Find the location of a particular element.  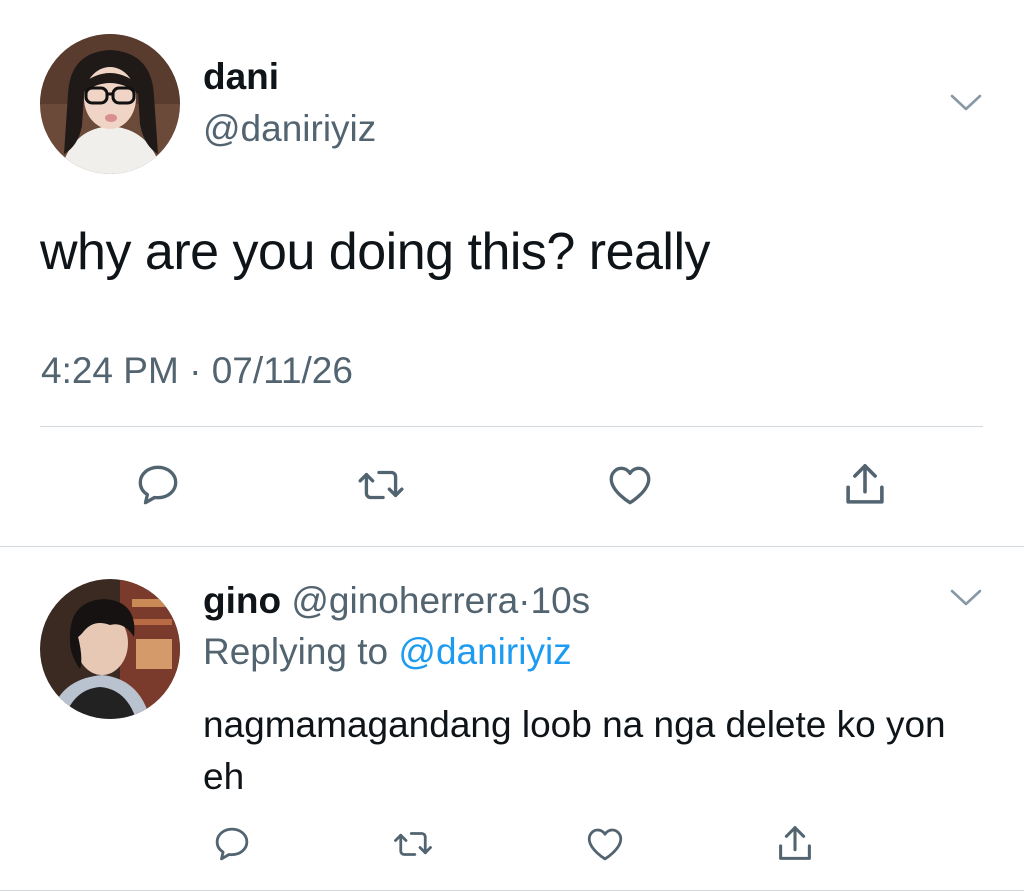

replying-to: Replying to @daniriyiz is located at coordinates (387, 652).